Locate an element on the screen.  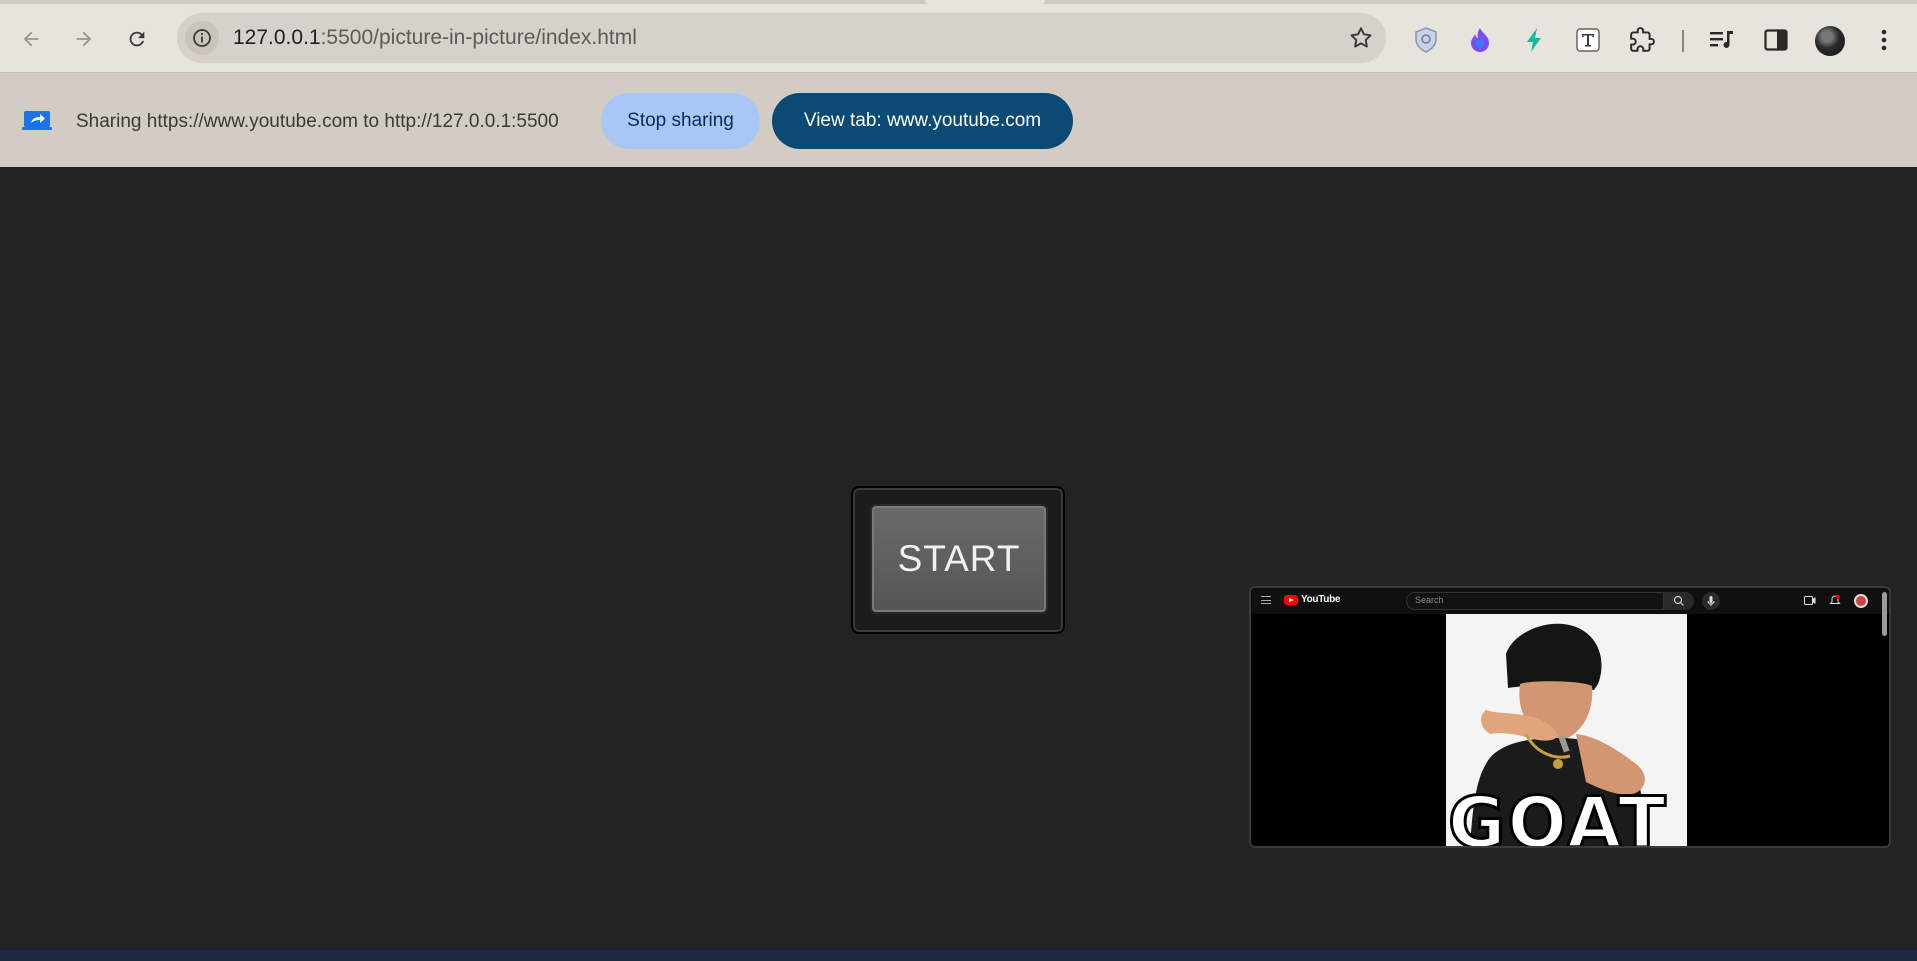
youtube-brand: YouTube is located at coordinates (1321, 599).